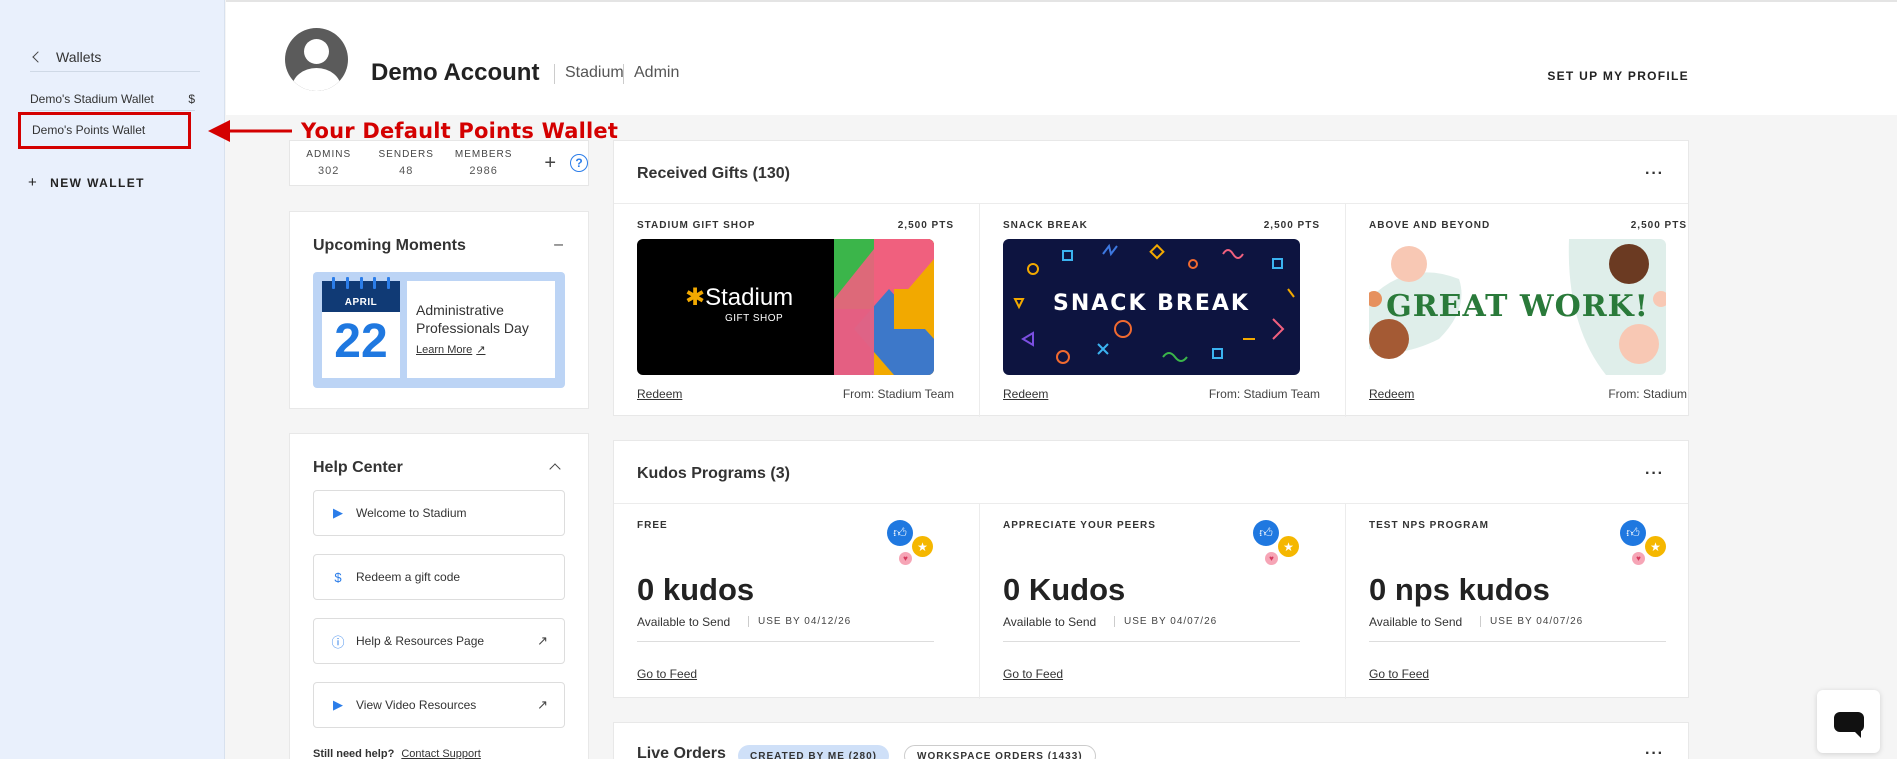 This screenshot has height=759, width=1897. Describe the element at coordinates (420, 641) in the screenshot. I see `help-item-label: Help & Resources Page` at that location.